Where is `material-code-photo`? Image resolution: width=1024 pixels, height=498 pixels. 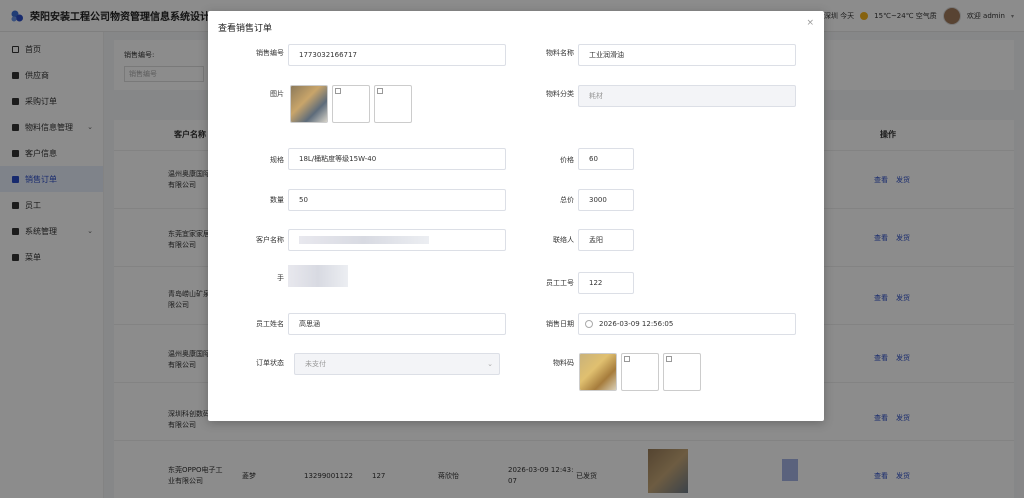 material-code-photo is located at coordinates (598, 372).